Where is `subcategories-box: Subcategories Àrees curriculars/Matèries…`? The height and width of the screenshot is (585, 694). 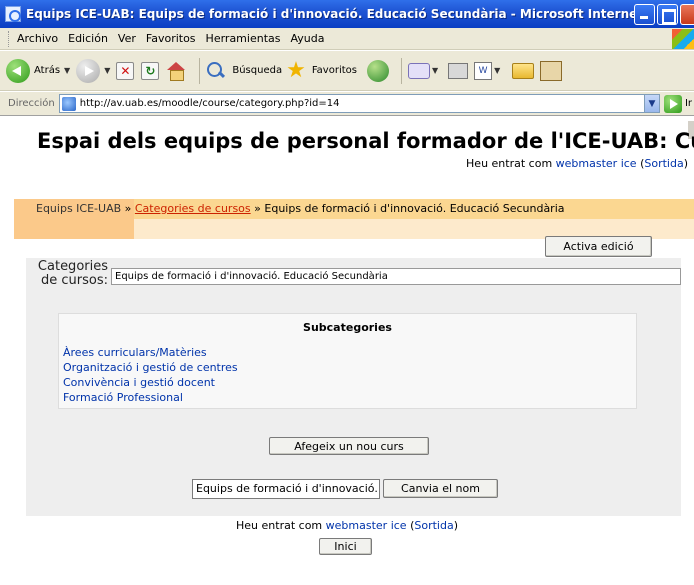 subcategories-box: Subcategories Àrees curriculars/Matèries… is located at coordinates (347, 361).